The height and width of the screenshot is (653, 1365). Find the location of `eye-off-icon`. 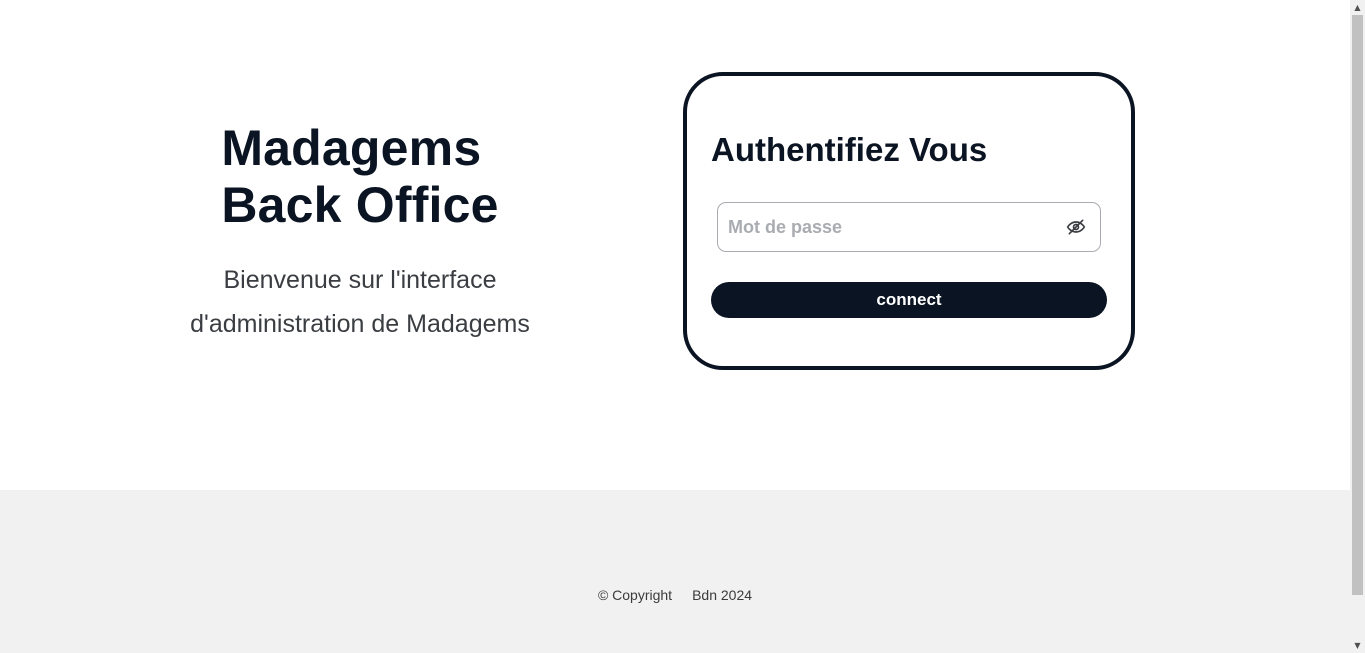

eye-off-icon is located at coordinates (1076, 227).